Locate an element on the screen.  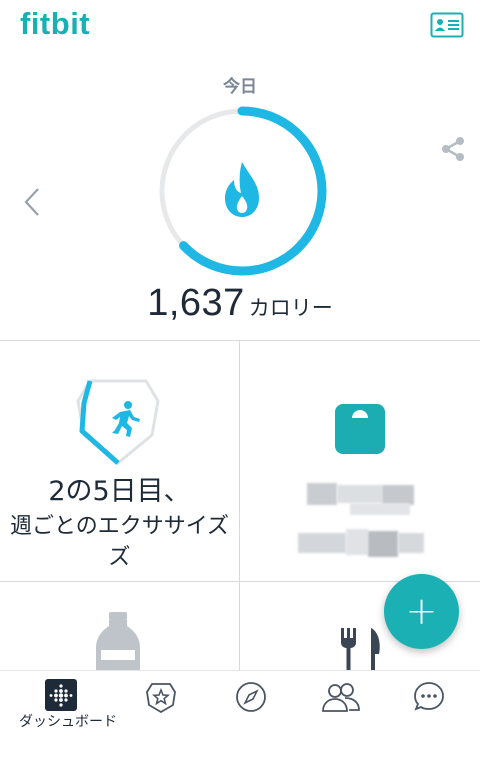
bottom-navigation: ダッシュボード is located at coordinates (240, 717).